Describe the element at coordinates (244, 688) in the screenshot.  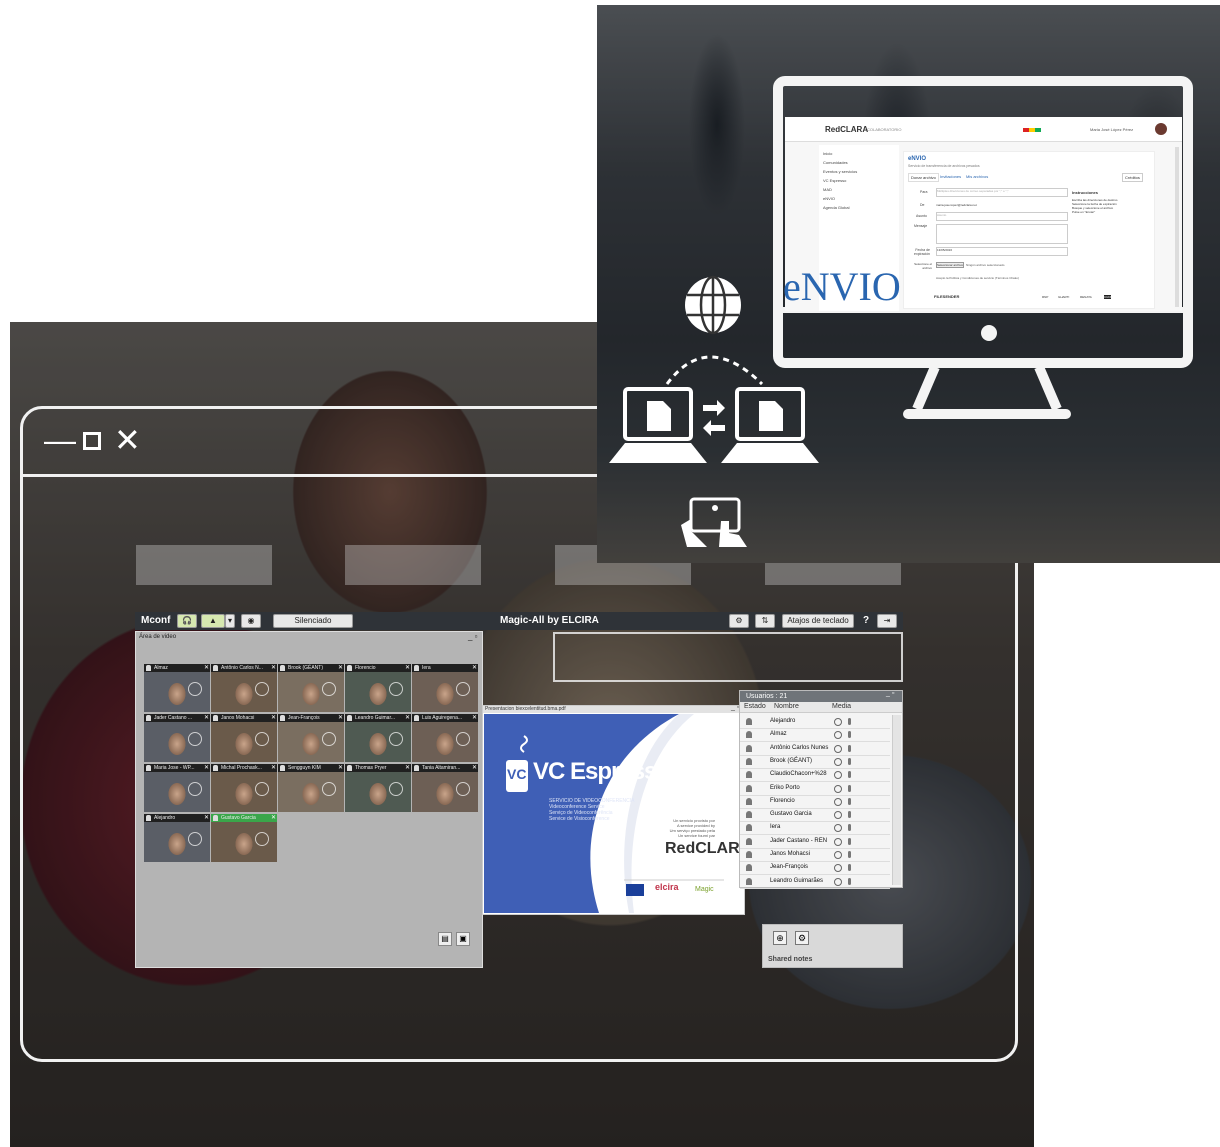
I see `video-tile: Antônio Carlos N... ✕` at that location.